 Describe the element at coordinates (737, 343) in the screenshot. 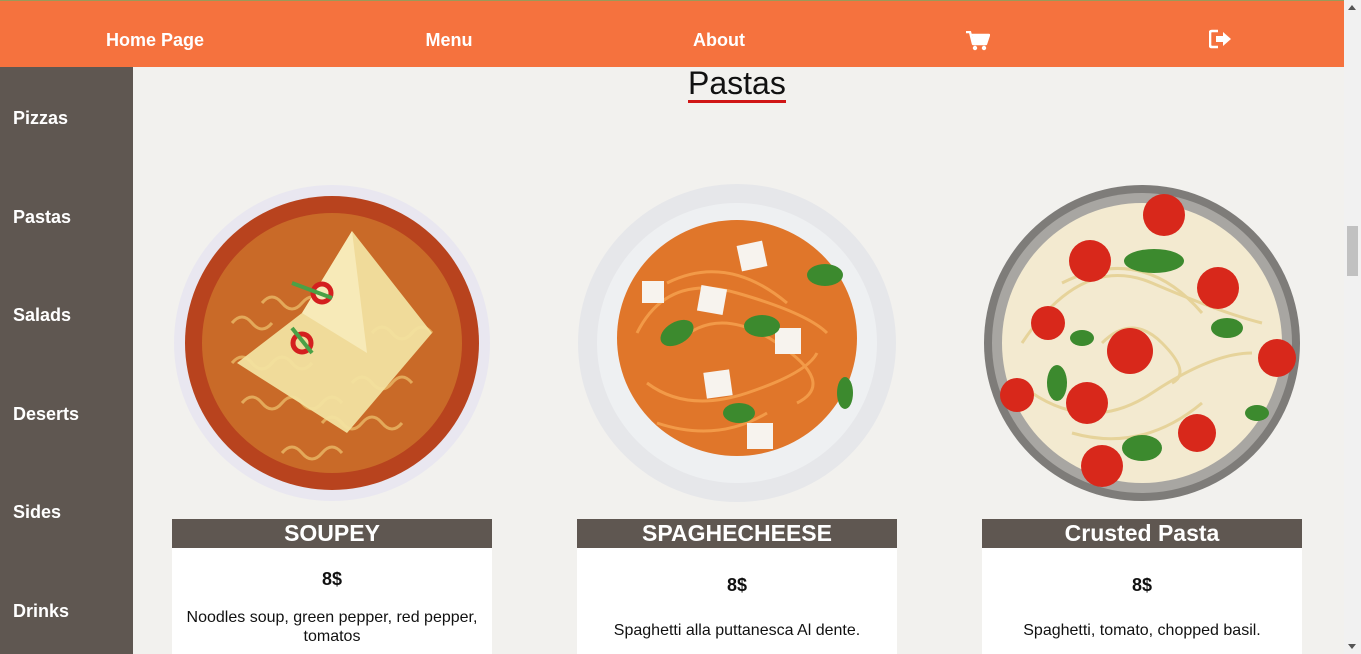

I see `dish-image-spaghecheese` at that location.